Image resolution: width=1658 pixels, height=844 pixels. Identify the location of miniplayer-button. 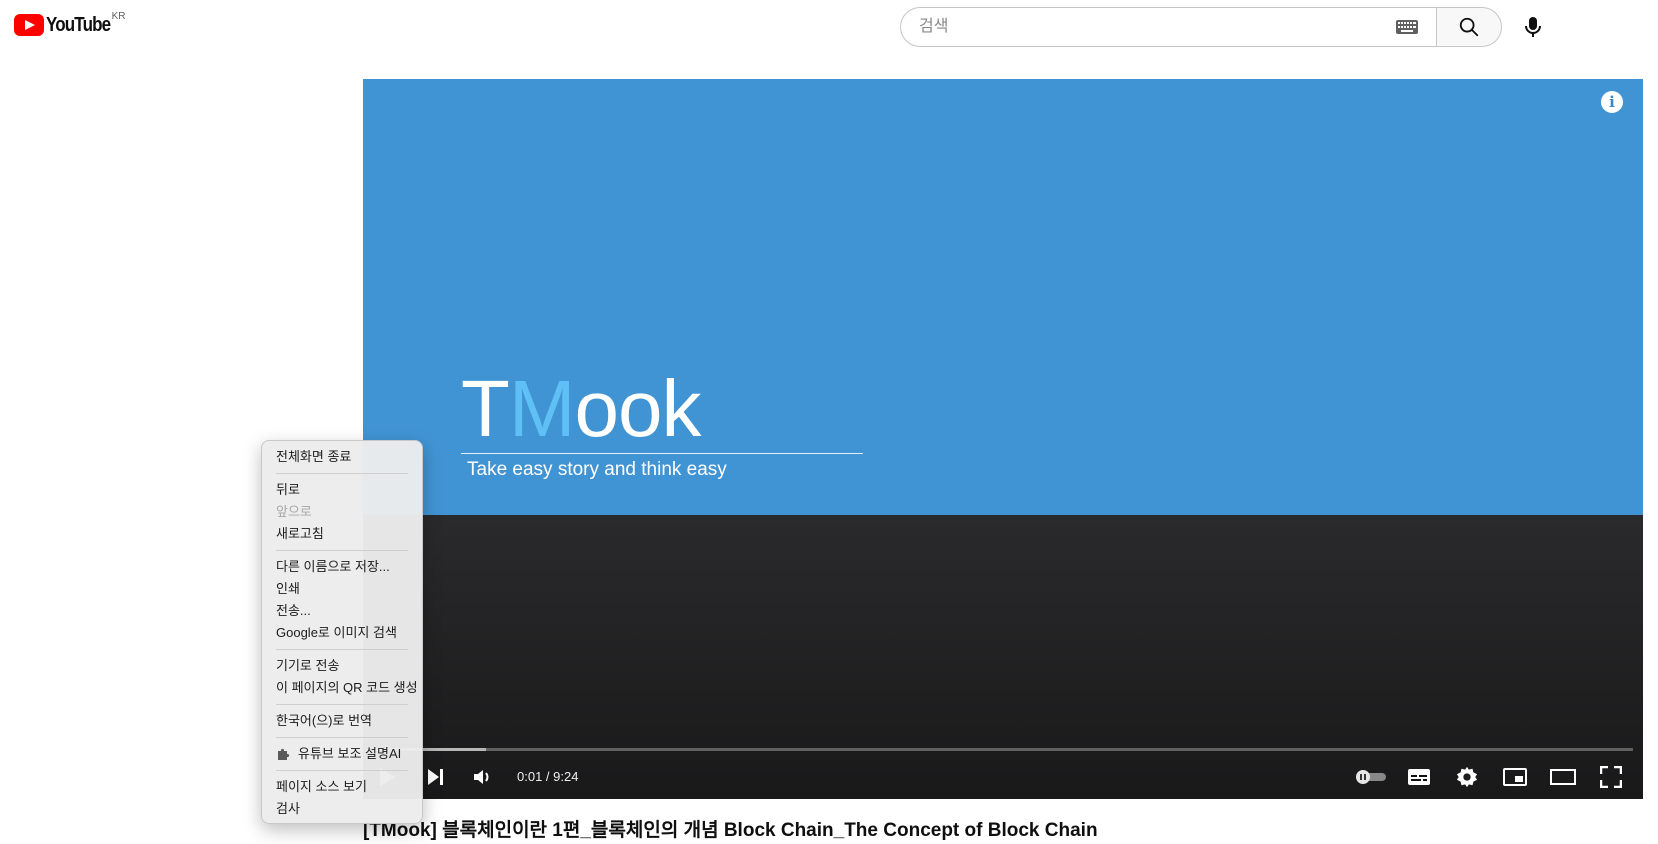
(1515, 776).